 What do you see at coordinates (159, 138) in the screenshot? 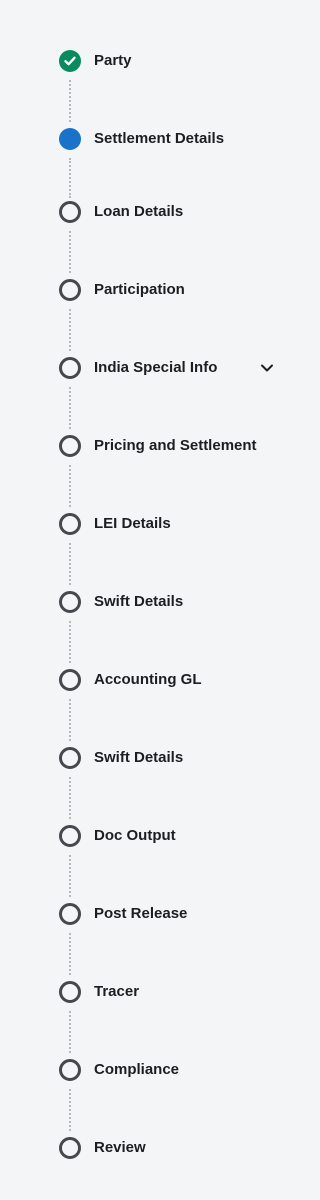
I see `step-label: Settlement Details` at bounding box center [159, 138].